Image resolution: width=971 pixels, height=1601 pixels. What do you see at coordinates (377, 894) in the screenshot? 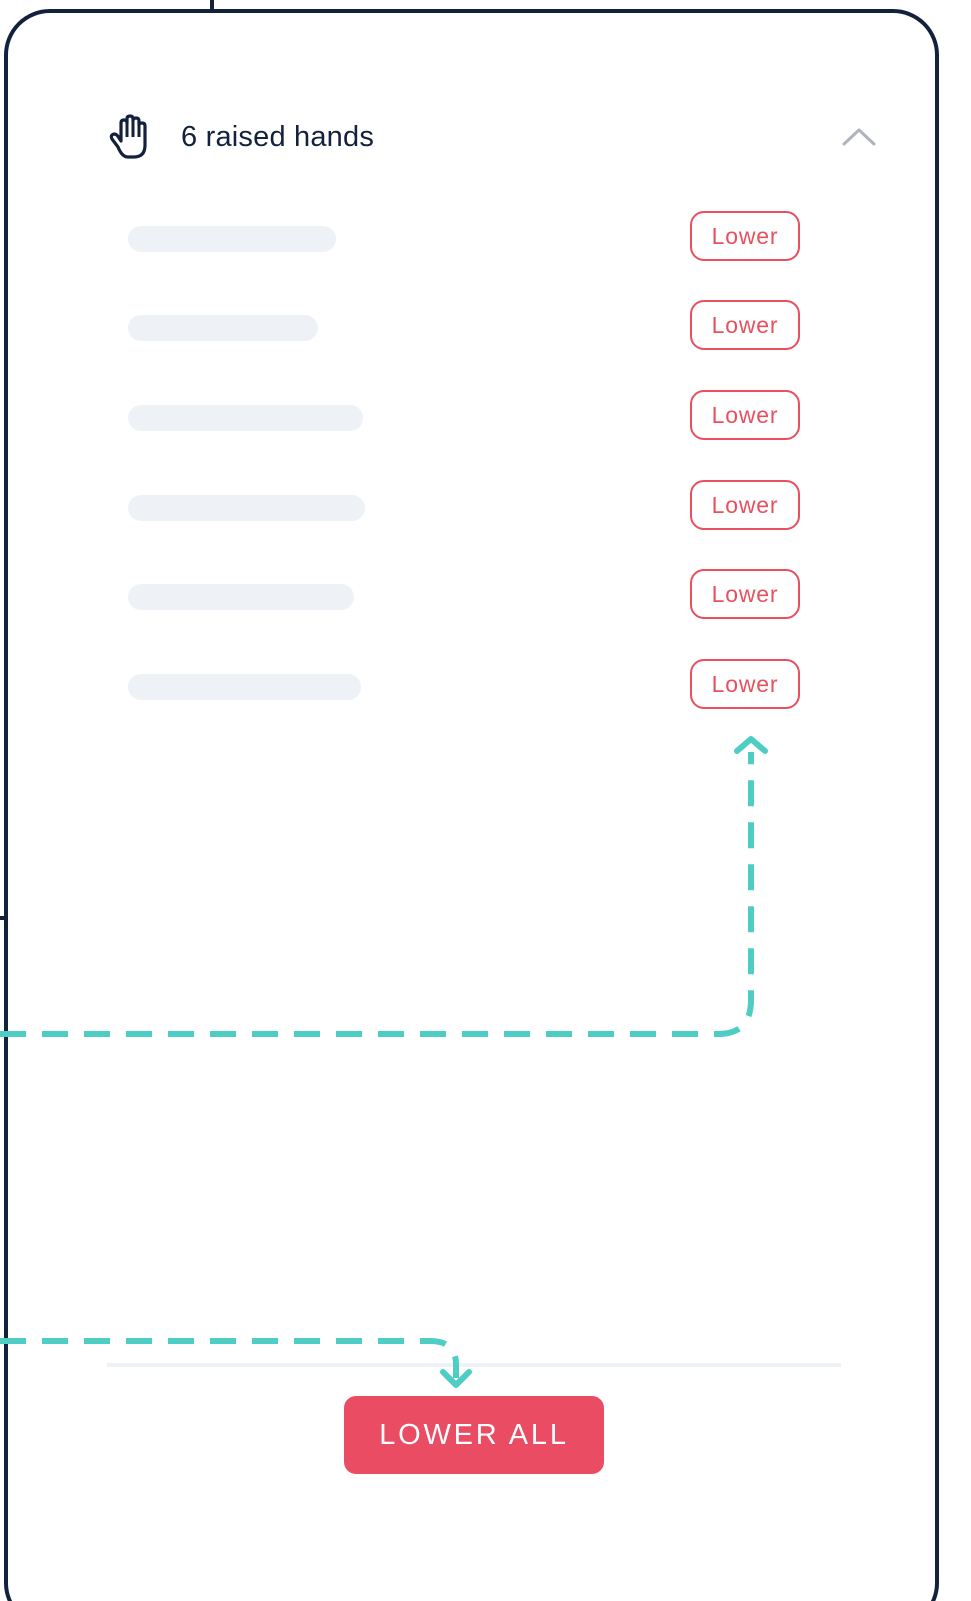
I see `connector-to-lower-button` at bounding box center [377, 894].